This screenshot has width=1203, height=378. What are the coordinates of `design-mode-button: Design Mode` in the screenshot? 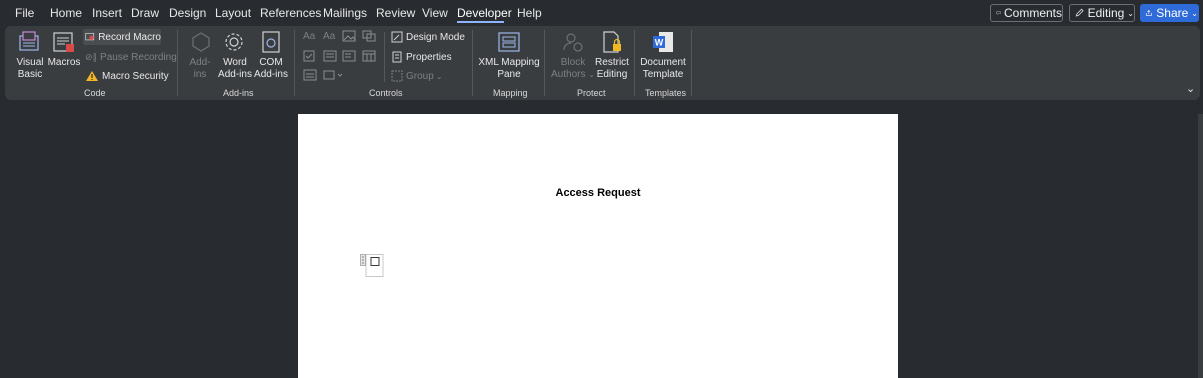 It's located at (428, 37).